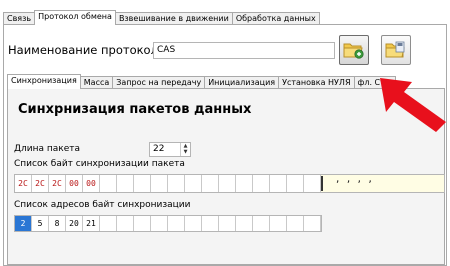  I want to click on tab-synchronization: Синхронизация, so click(44, 81).